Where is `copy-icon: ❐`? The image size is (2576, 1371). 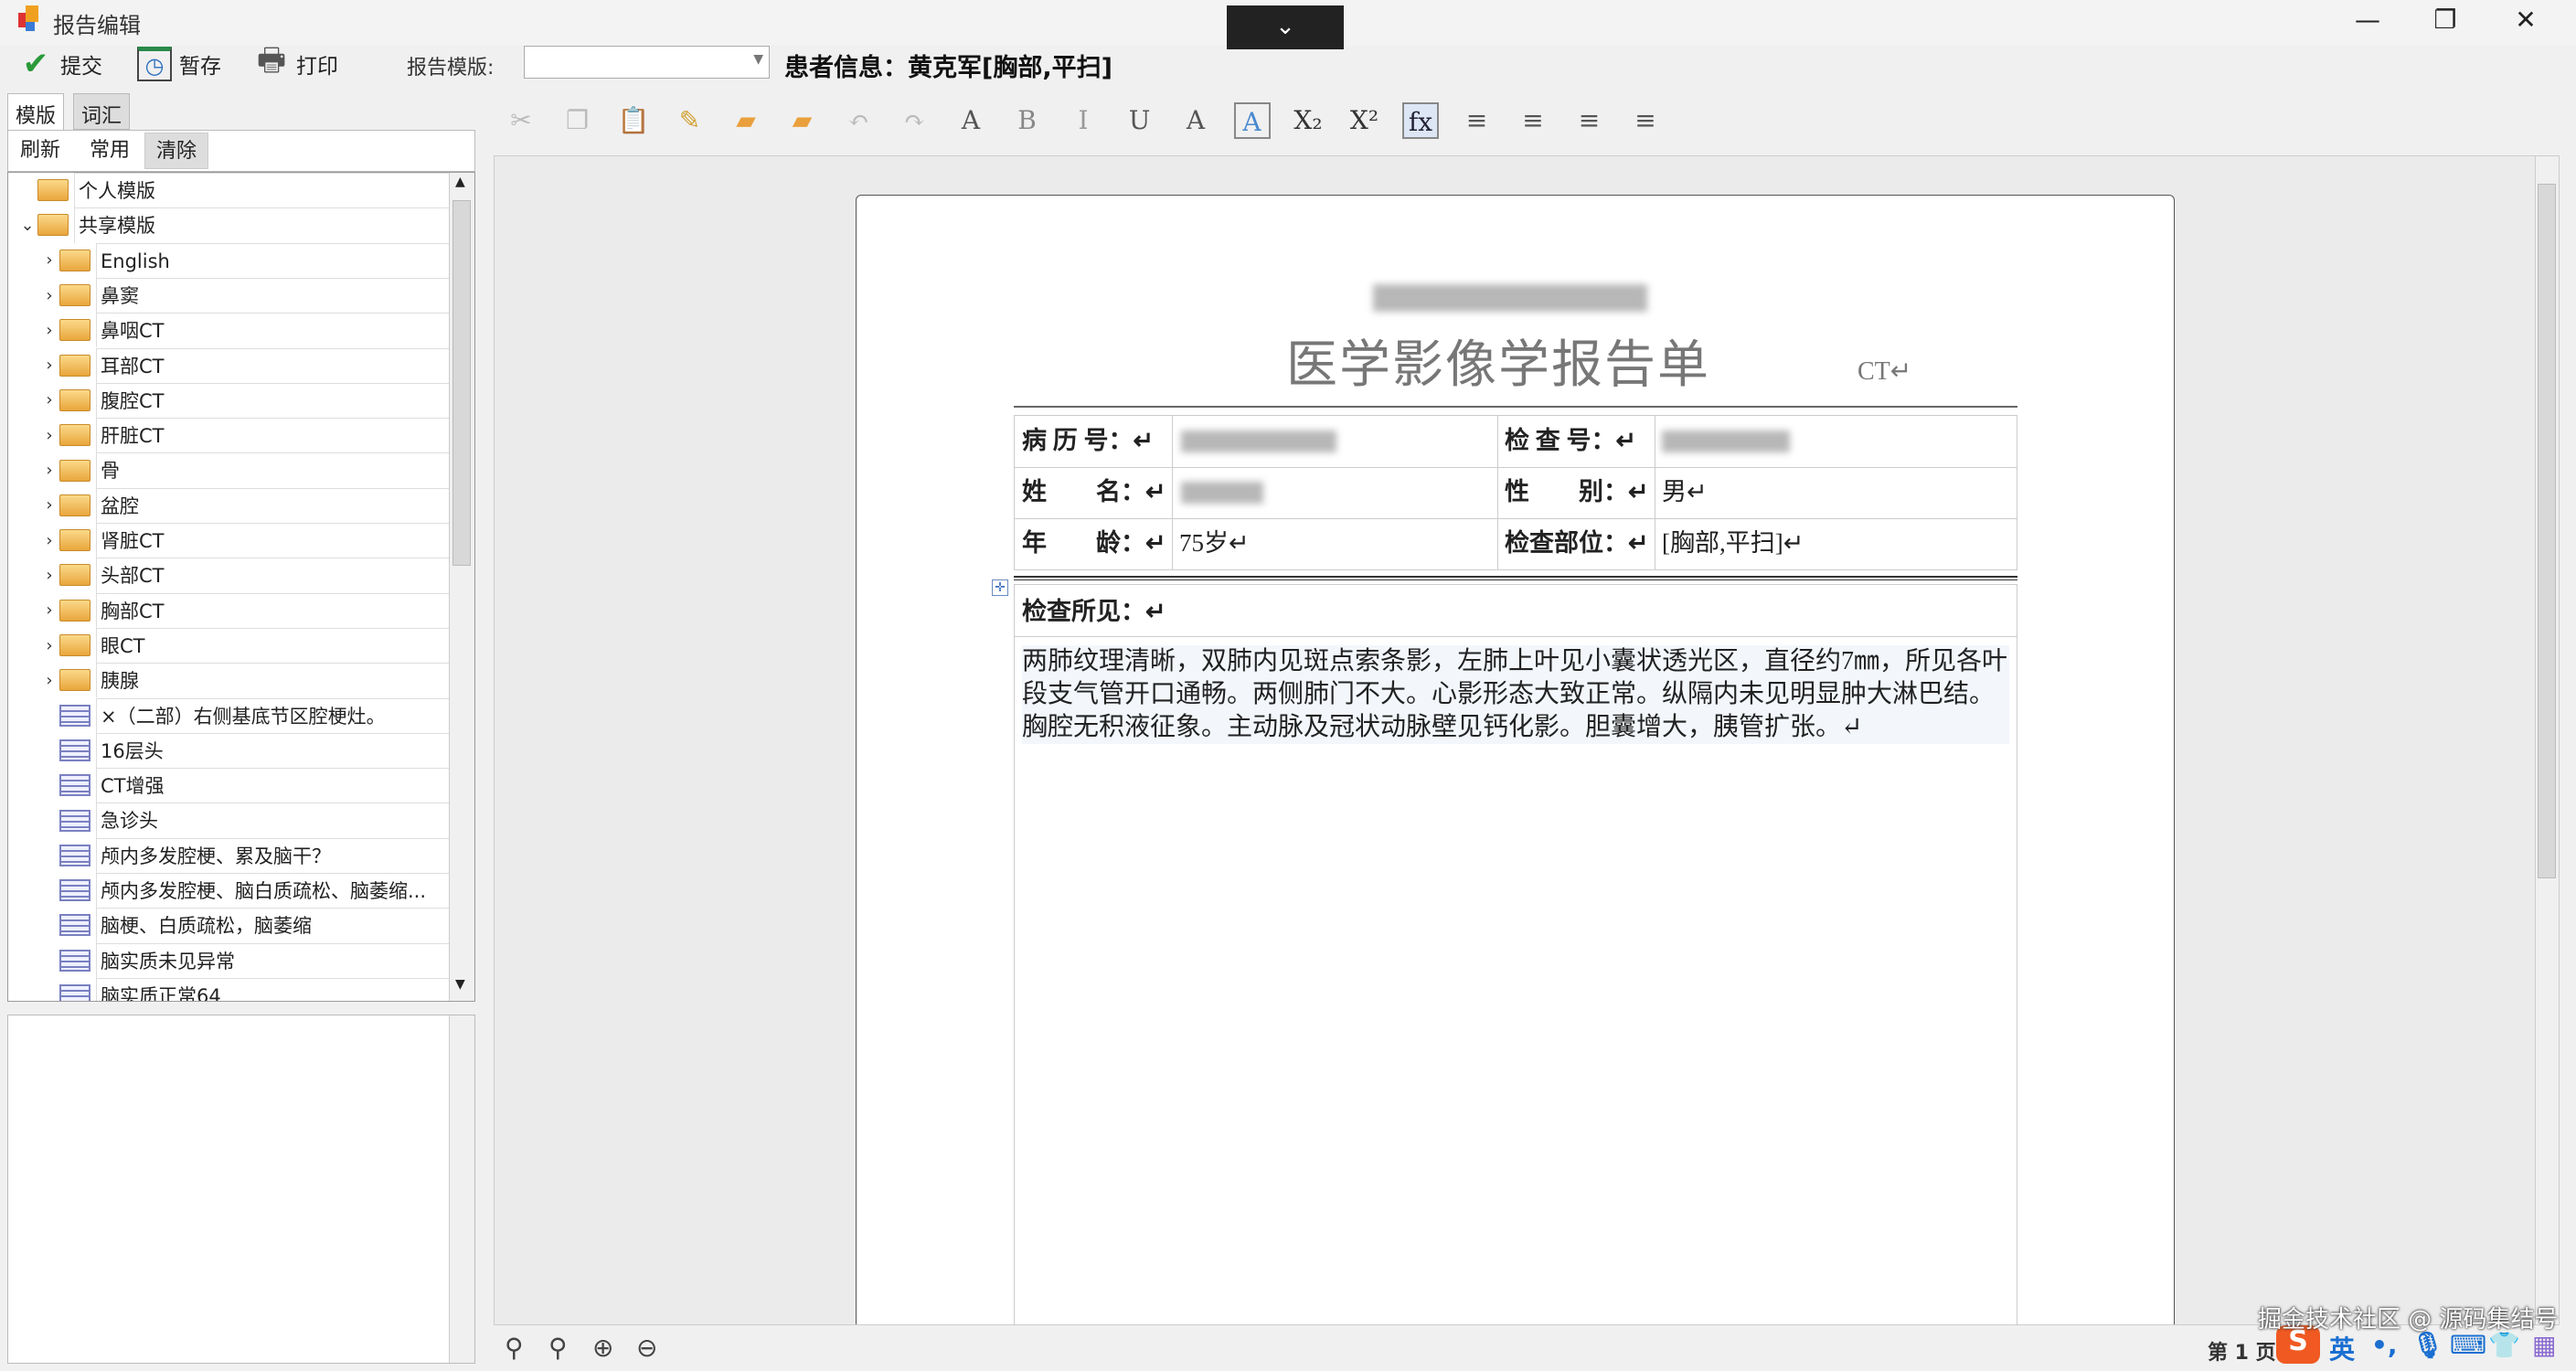
copy-icon: ❐ is located at coordinates (577, 120).